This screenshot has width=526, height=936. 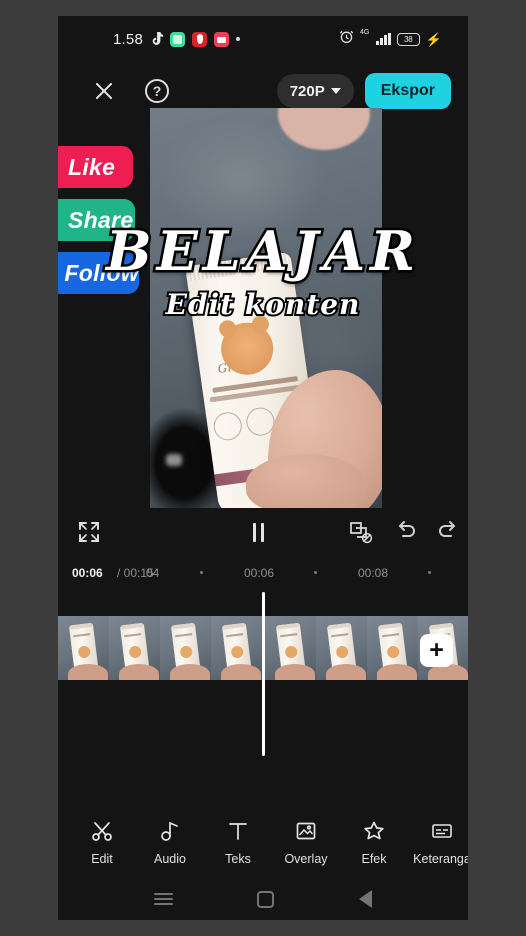 I want to click on red-shield-icon, so click(x=199, y=39).